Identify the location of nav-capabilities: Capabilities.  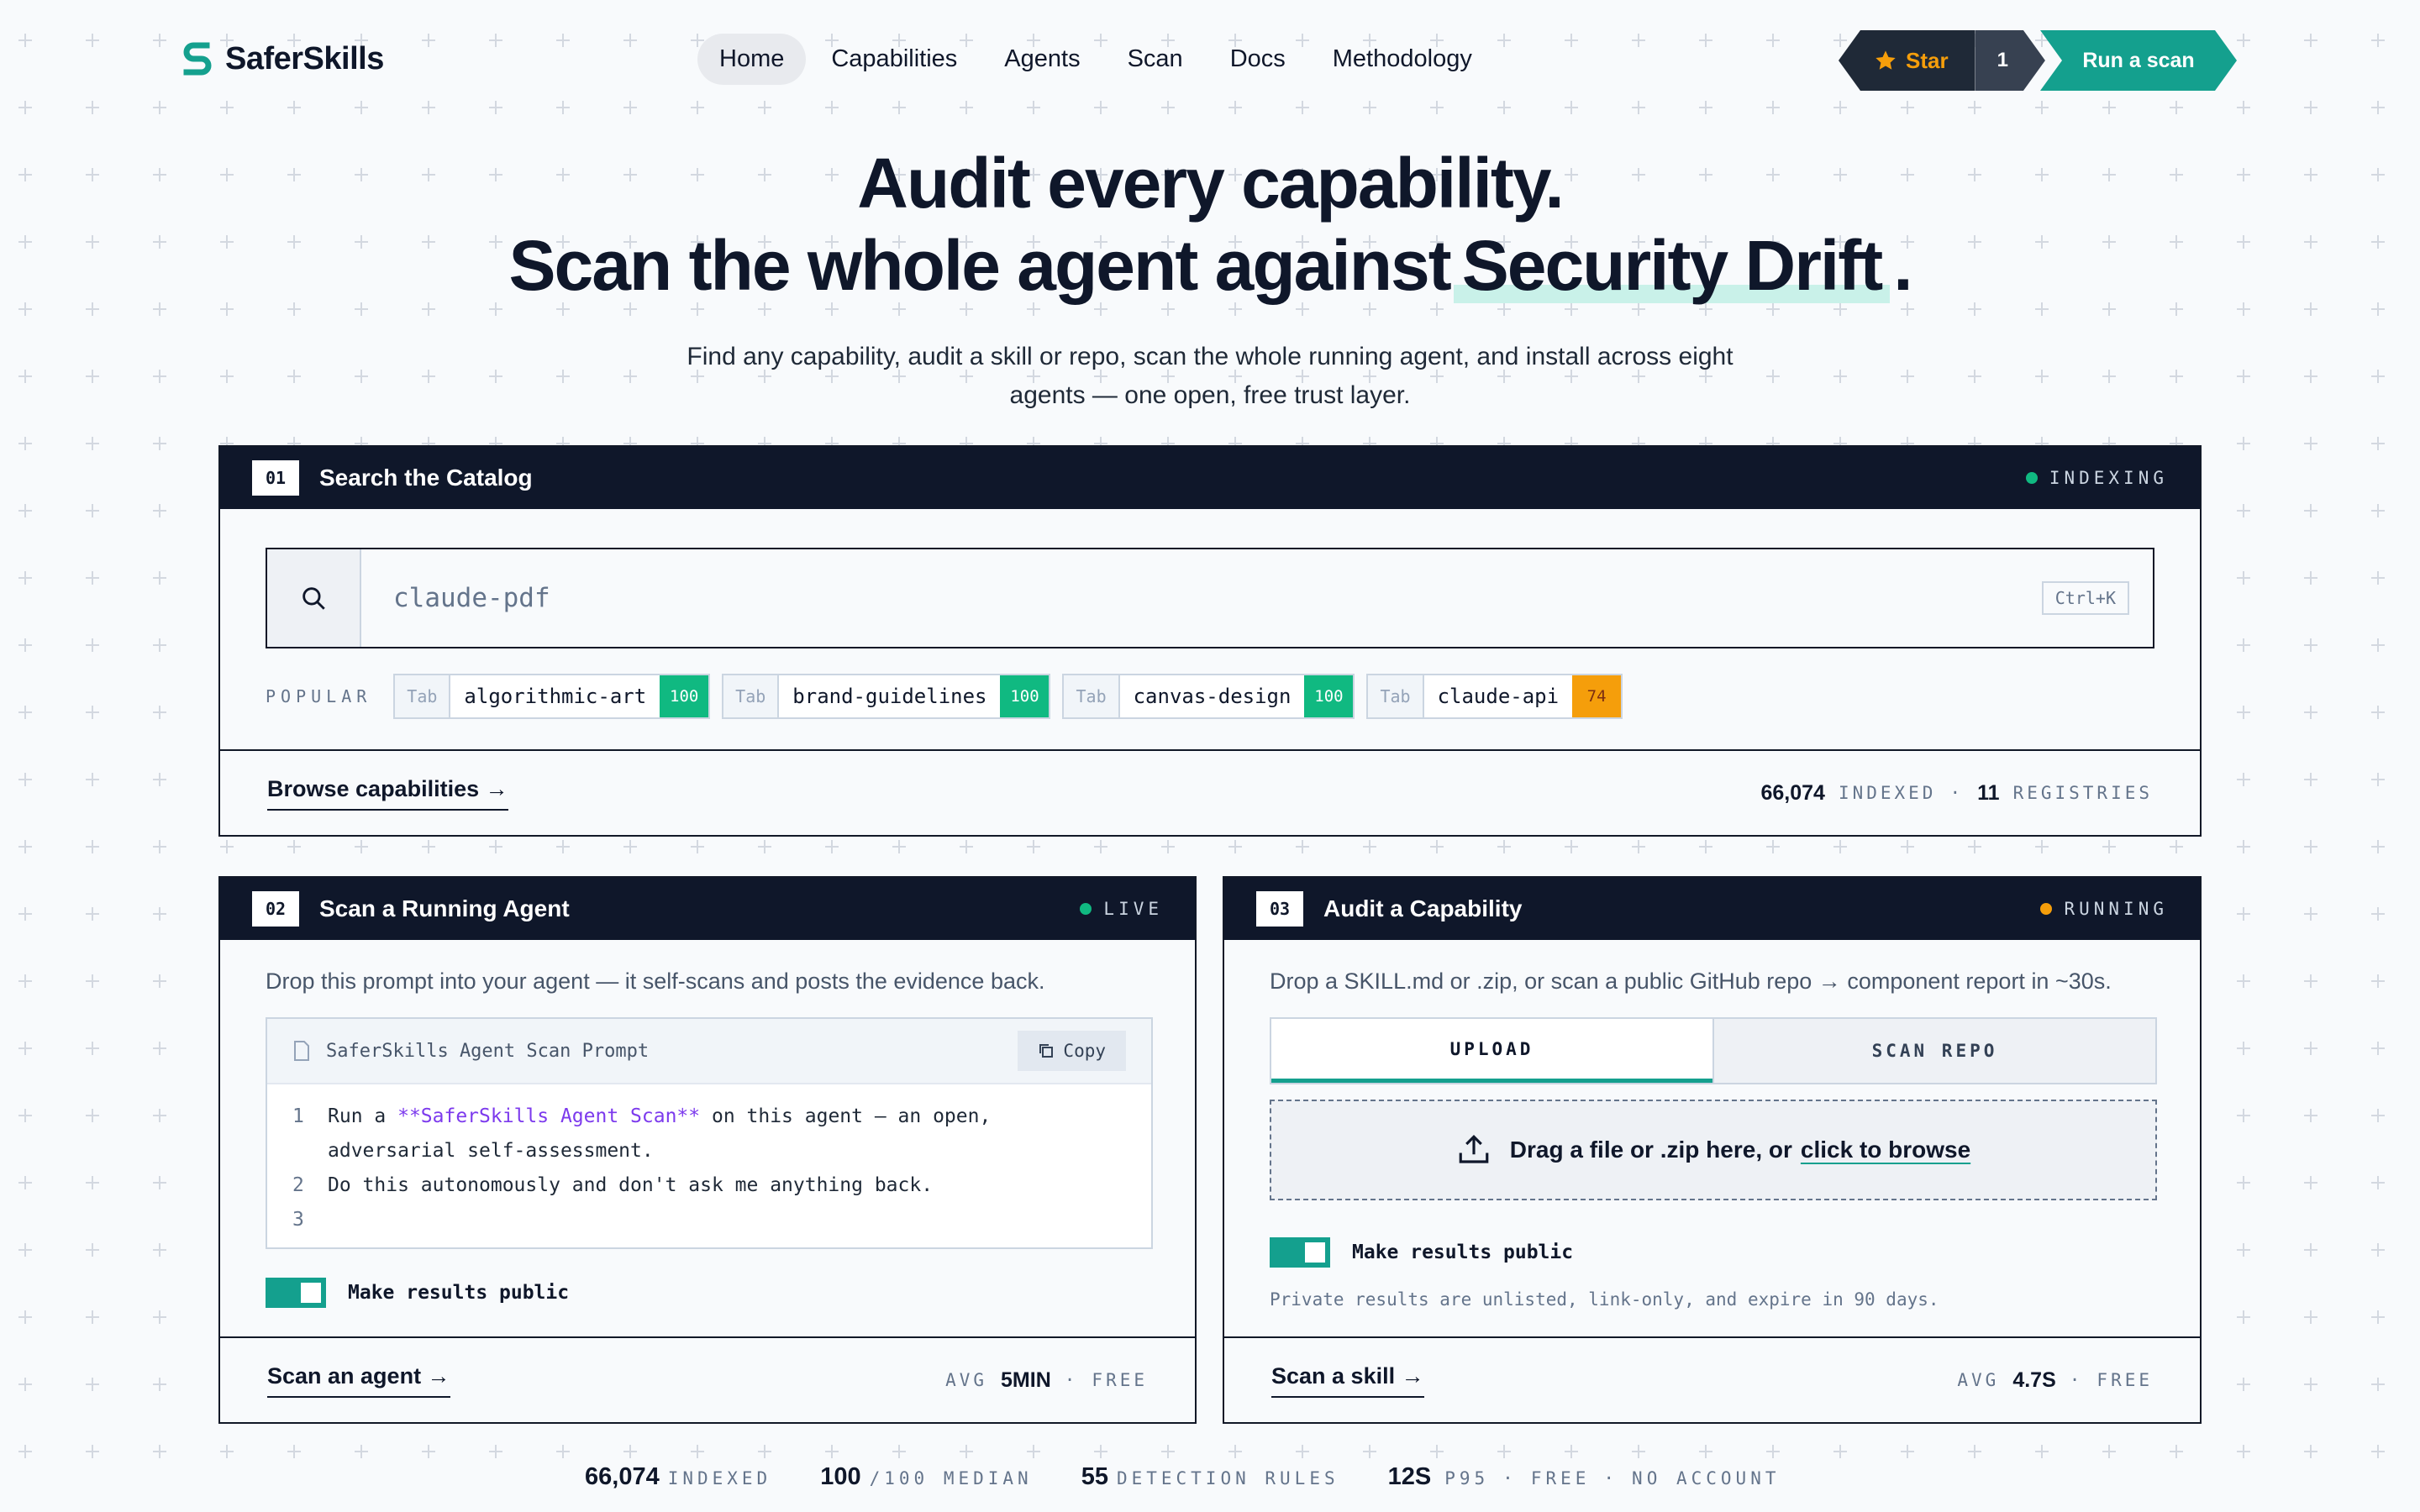
(894, 59).